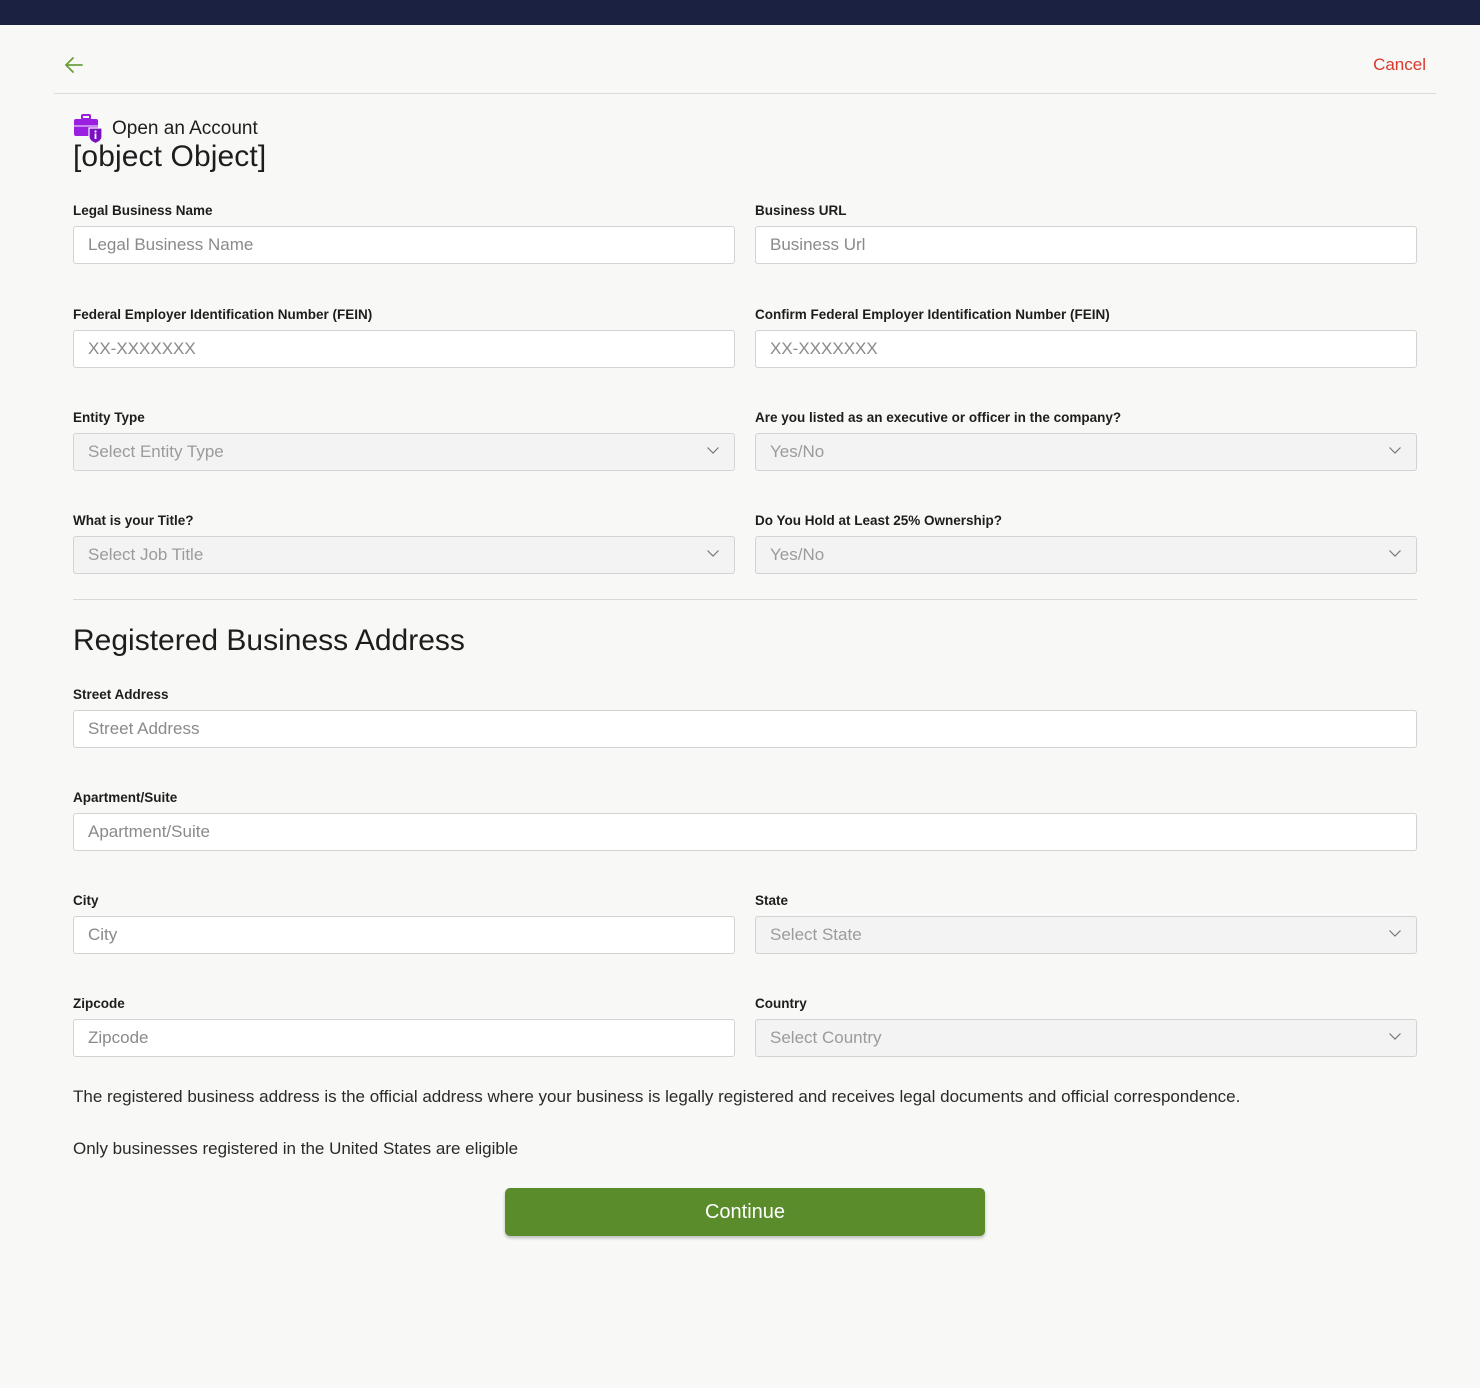  What do you see at coordinates (99, 1003) in the screenshot?
I see `zipcode-label: Zipcode` at bounding box center [99, 1003].